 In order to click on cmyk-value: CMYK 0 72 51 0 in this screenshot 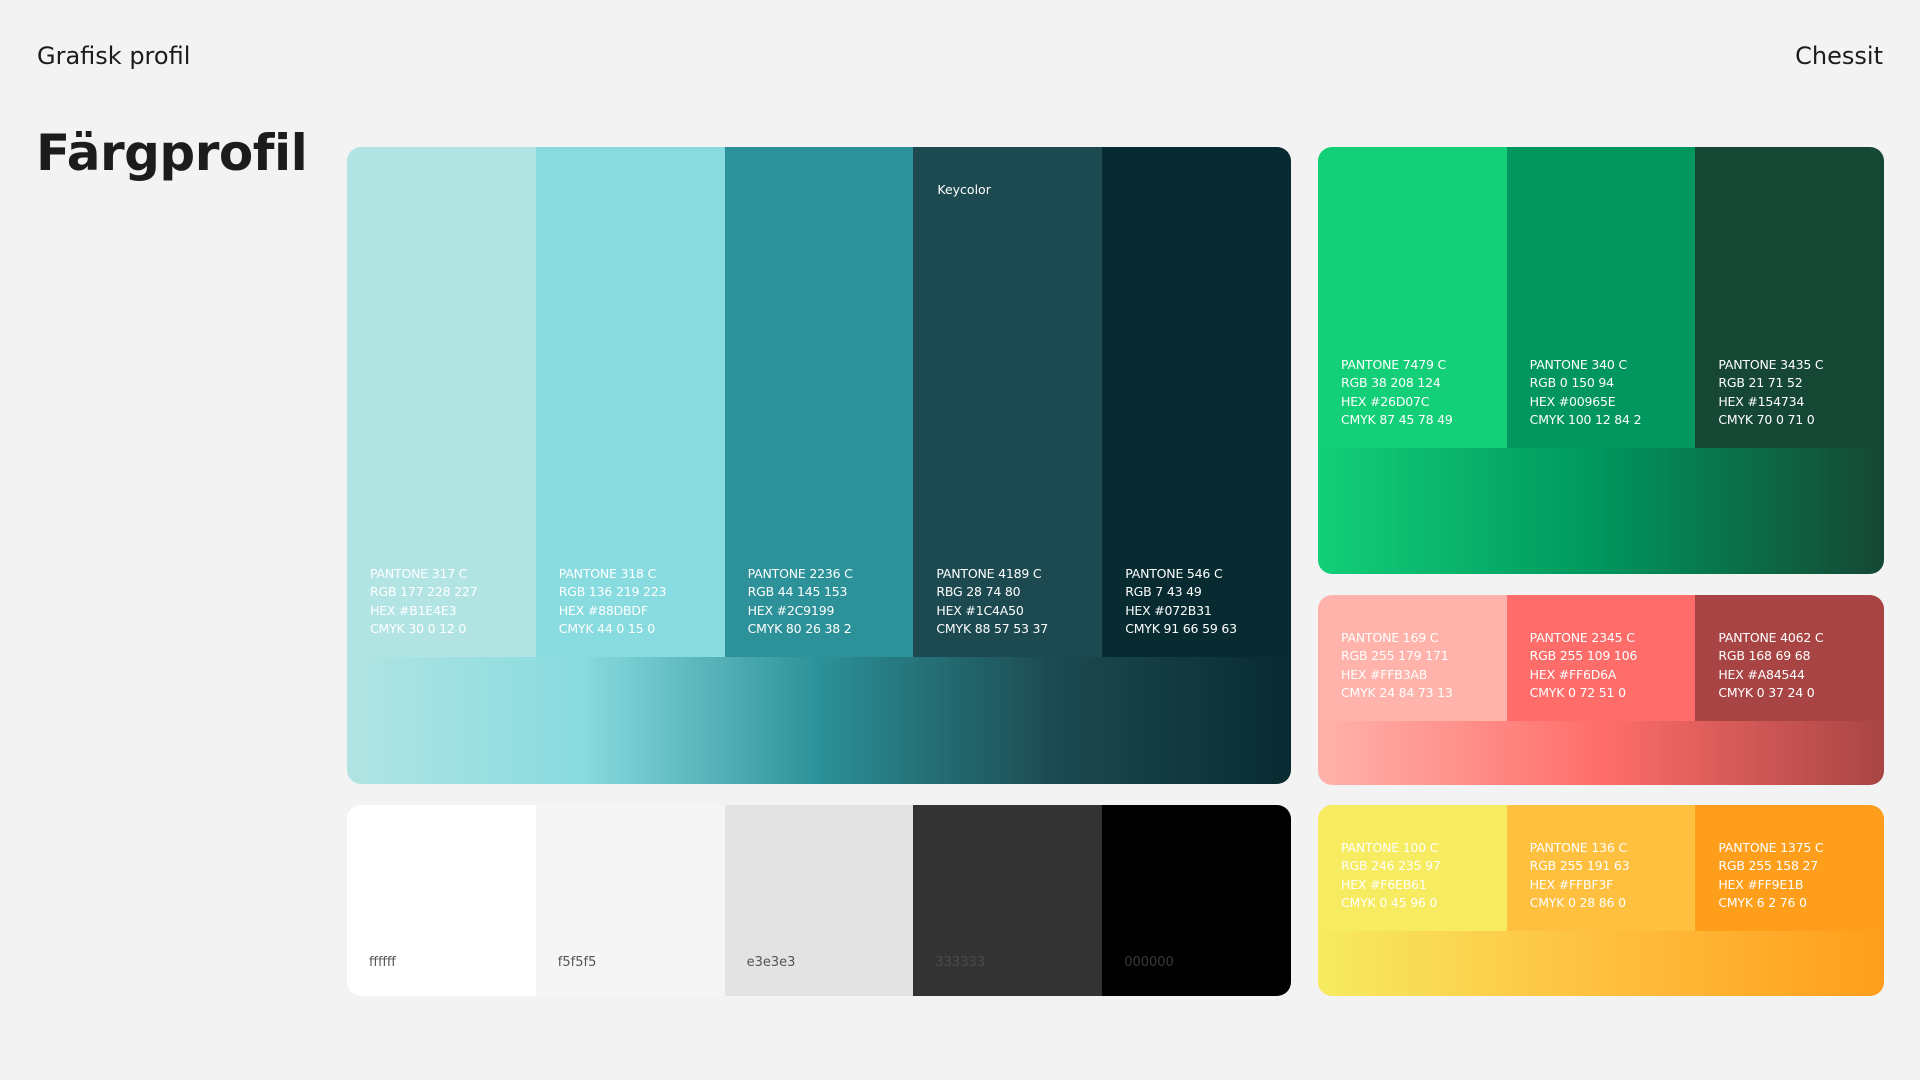, I will do `click(1577, 693)`.